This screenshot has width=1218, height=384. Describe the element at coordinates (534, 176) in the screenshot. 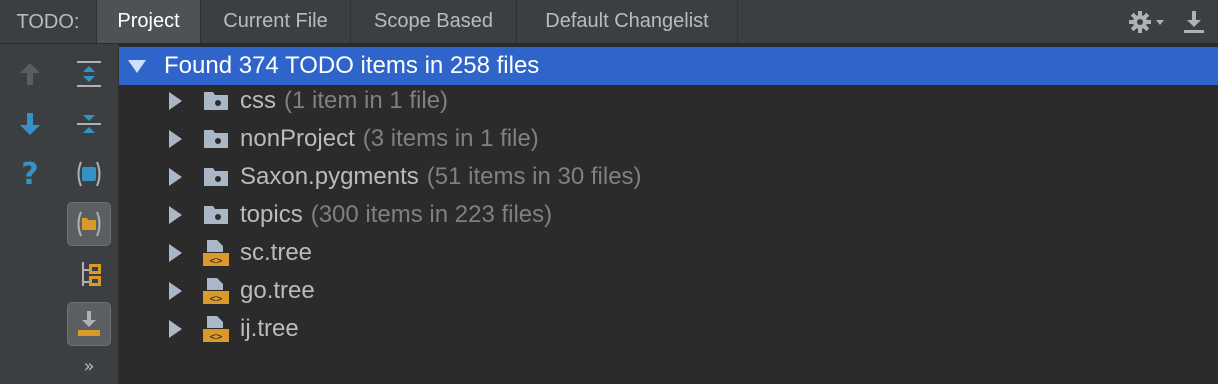

I see `tree-item-count: (51 items in 30 files)` at that location.